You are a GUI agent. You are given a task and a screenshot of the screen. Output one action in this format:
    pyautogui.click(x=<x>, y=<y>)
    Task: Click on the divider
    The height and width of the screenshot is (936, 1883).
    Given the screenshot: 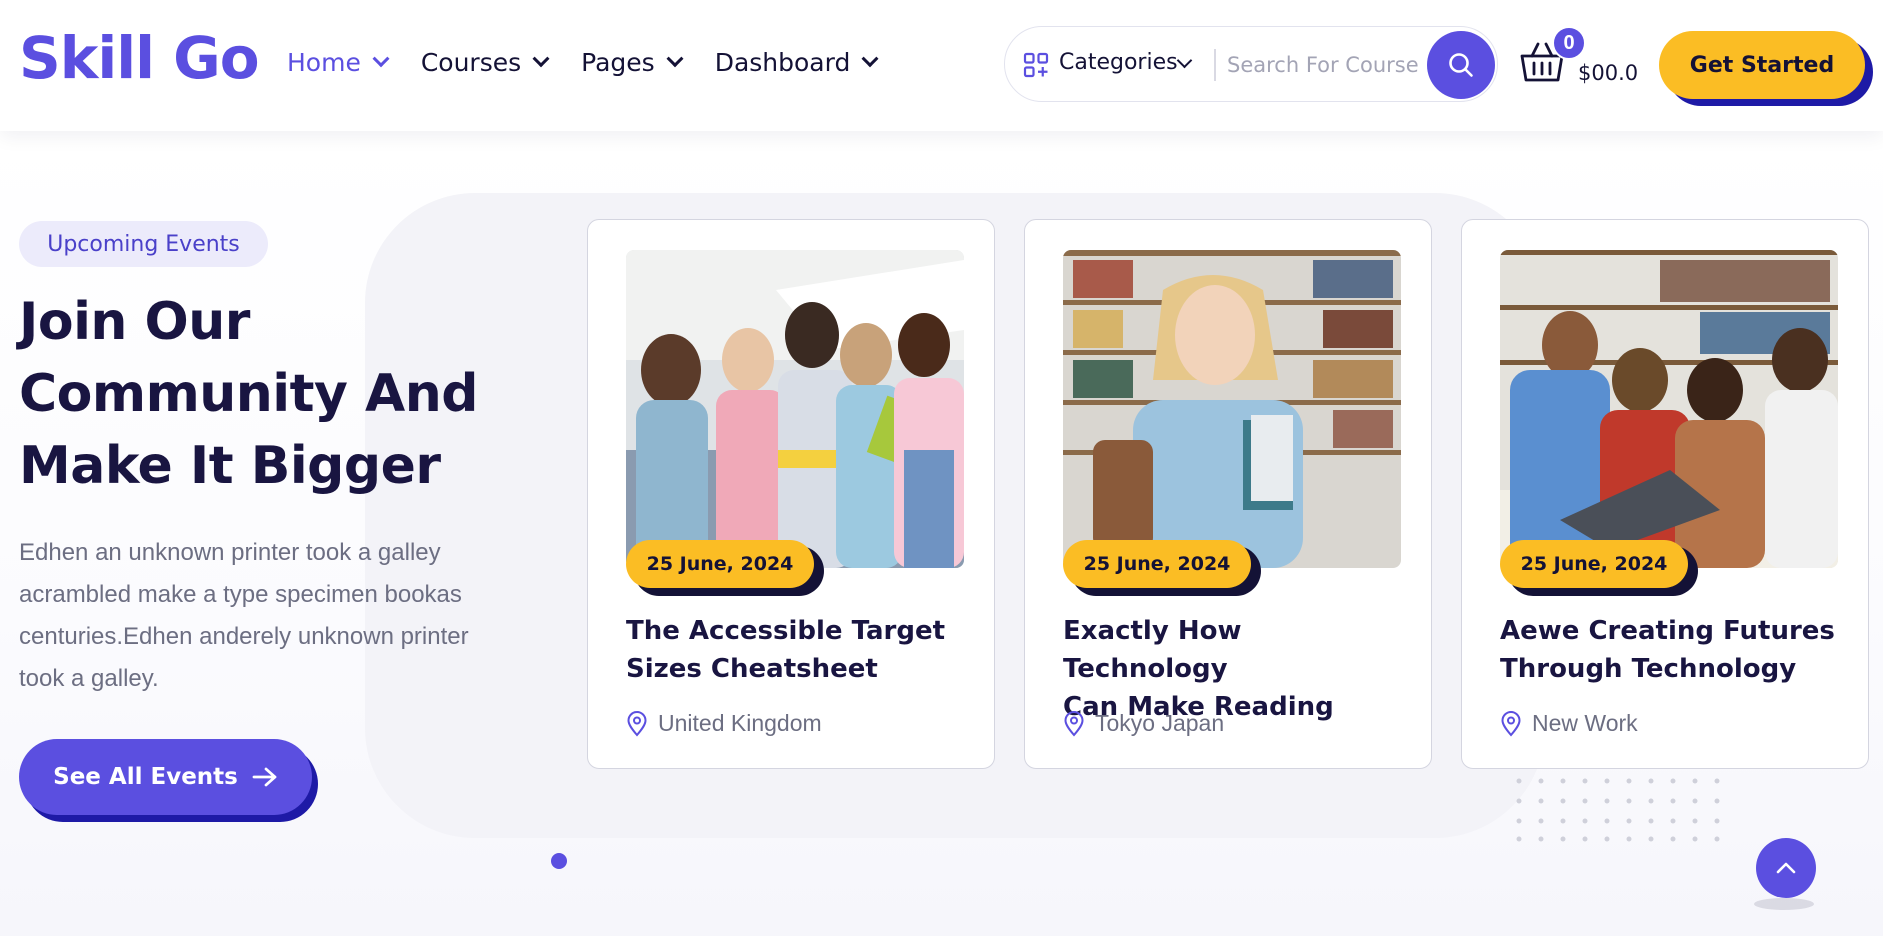 What is the action you would take?
    pyautogui.click(x=1215, y=65)
    